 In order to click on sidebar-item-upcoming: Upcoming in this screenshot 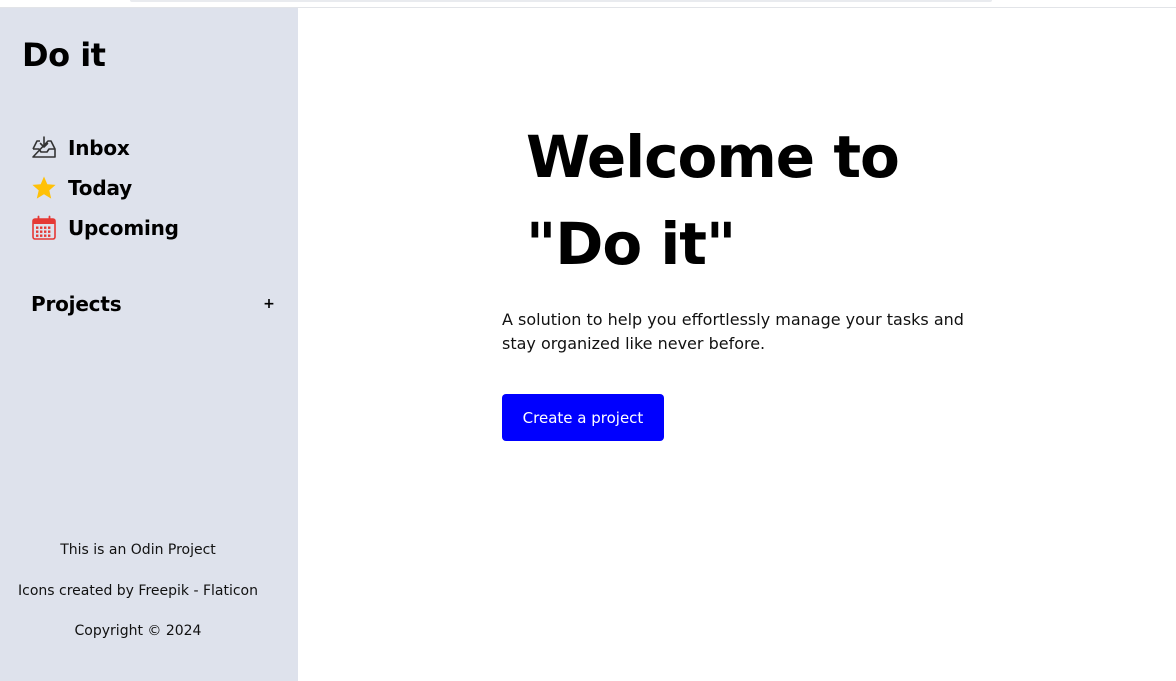, I will do `click(151, 228)`.